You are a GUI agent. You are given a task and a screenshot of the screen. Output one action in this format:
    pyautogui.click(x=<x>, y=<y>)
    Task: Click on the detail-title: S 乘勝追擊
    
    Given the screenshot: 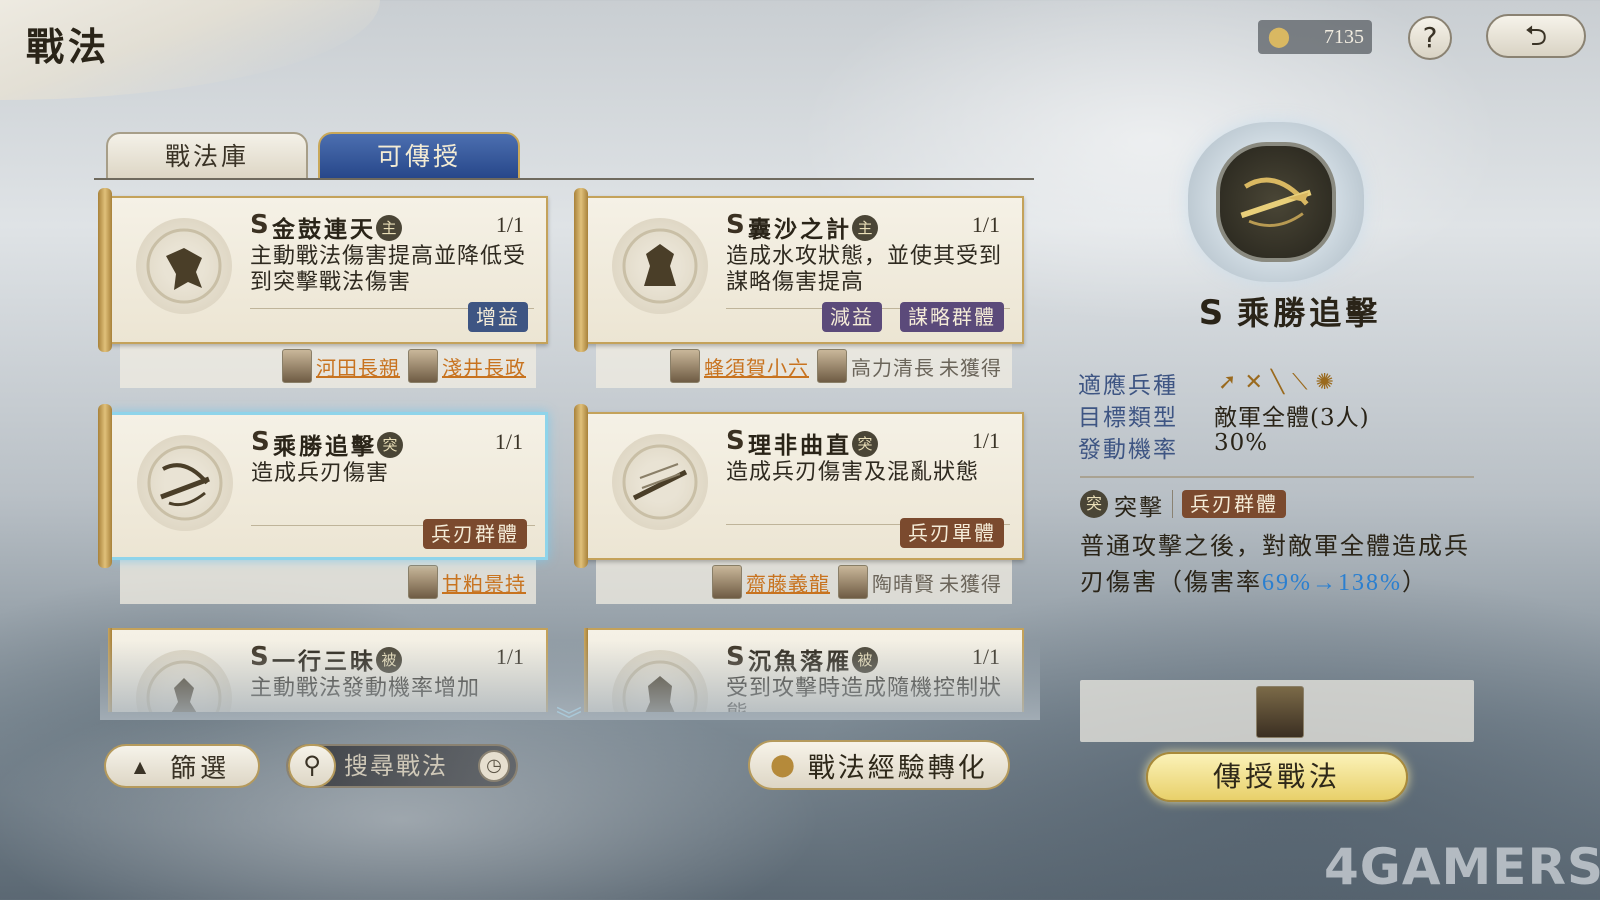 What is the action you would take?
    pyautogui.click(x=1290, y=311)
    